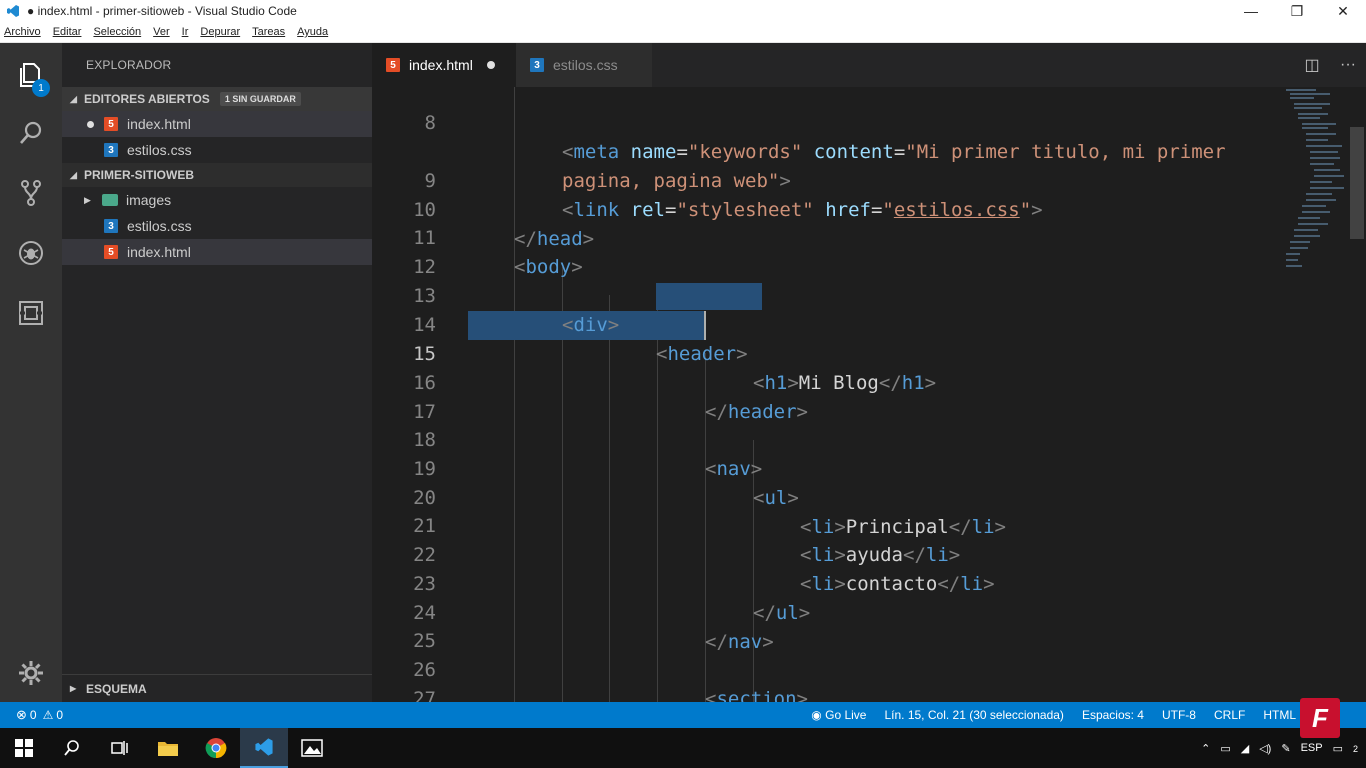  I want to click on go-live-label: Go Live, so click(846, 715).